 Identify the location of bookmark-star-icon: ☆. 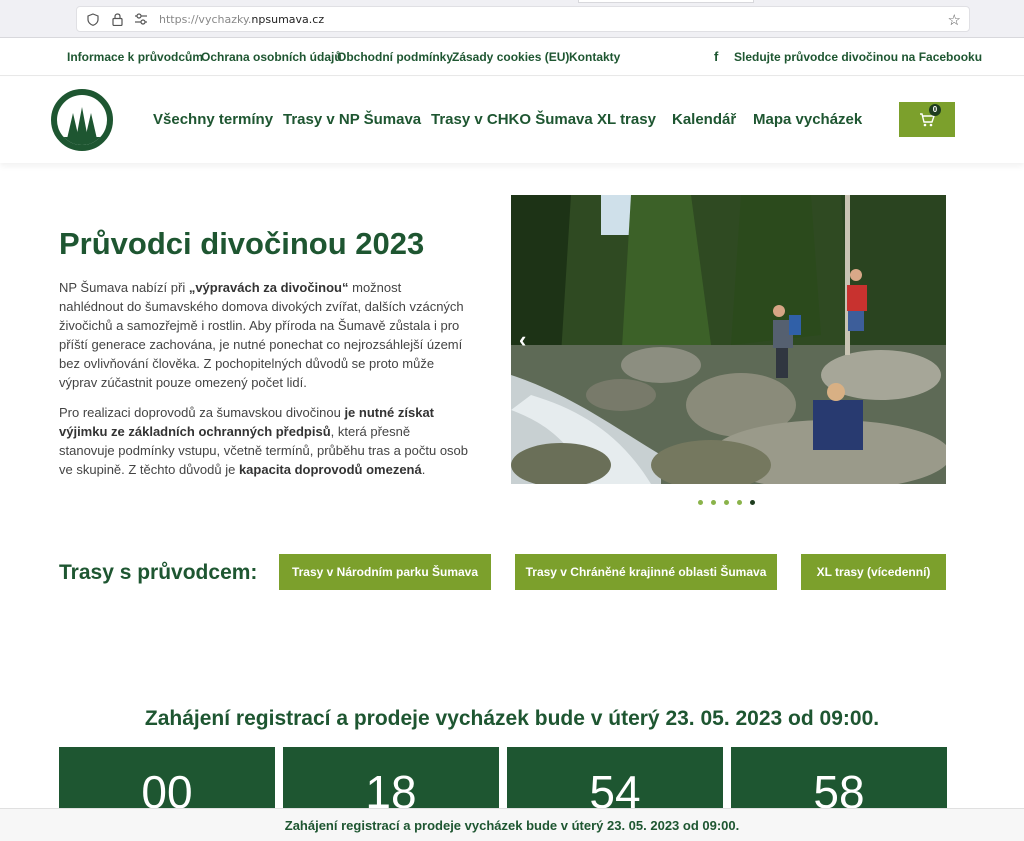
(954, 20).